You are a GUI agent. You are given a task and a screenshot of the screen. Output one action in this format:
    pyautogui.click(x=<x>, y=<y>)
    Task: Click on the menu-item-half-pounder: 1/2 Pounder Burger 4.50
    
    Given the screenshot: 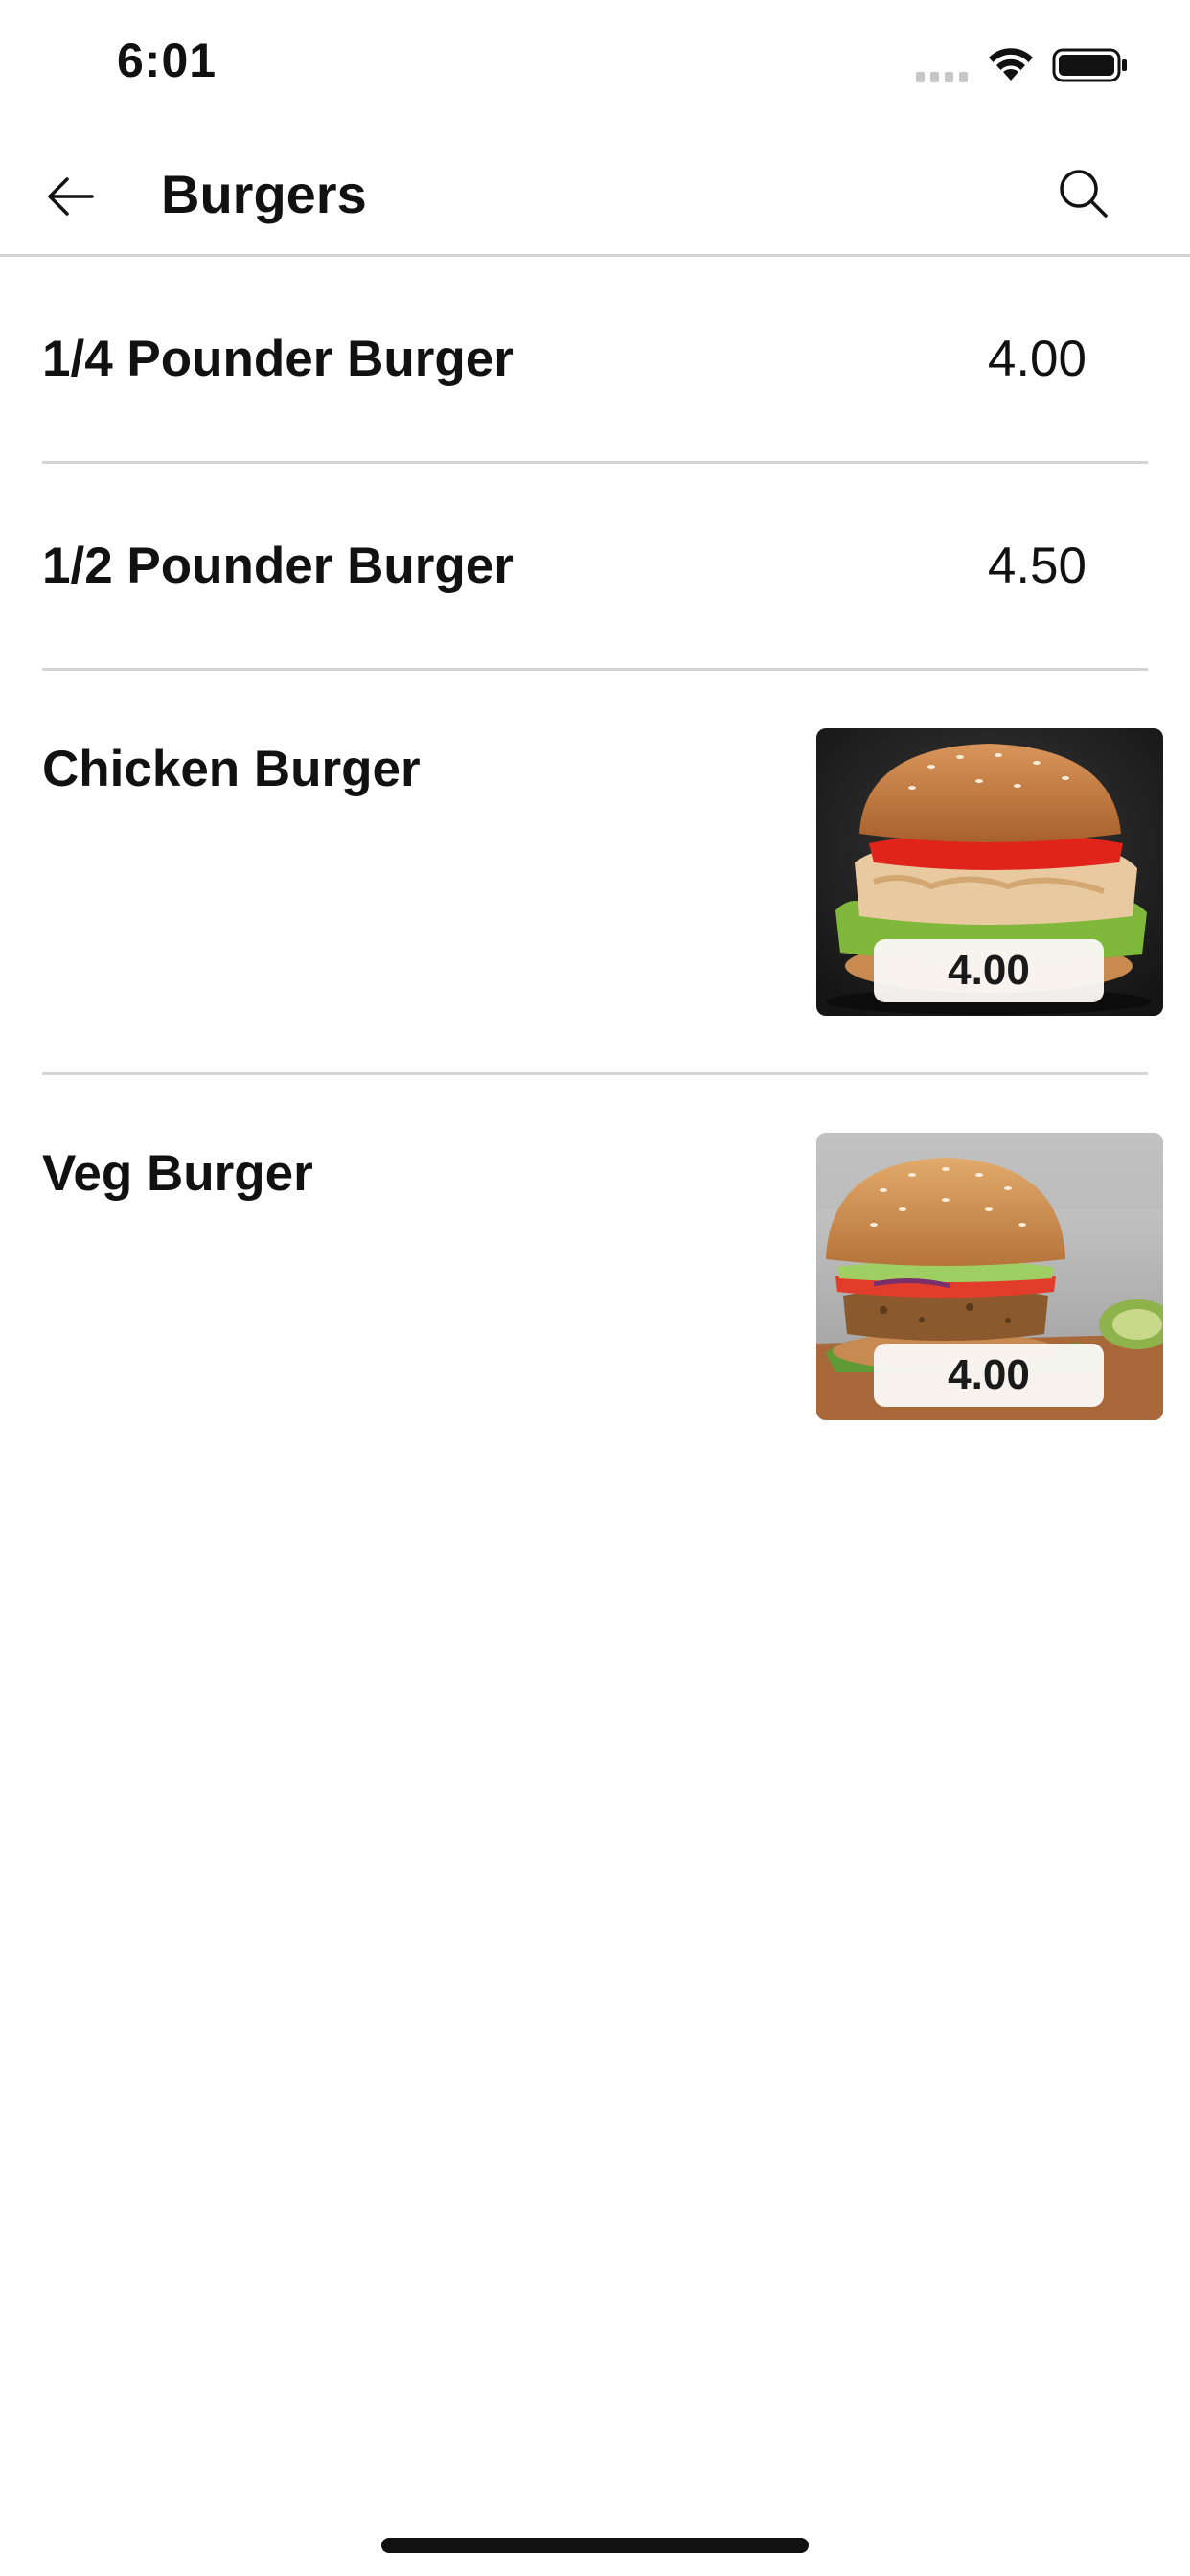 What is the action you would take?
    pyautogui.click(x=595, y=567)
    